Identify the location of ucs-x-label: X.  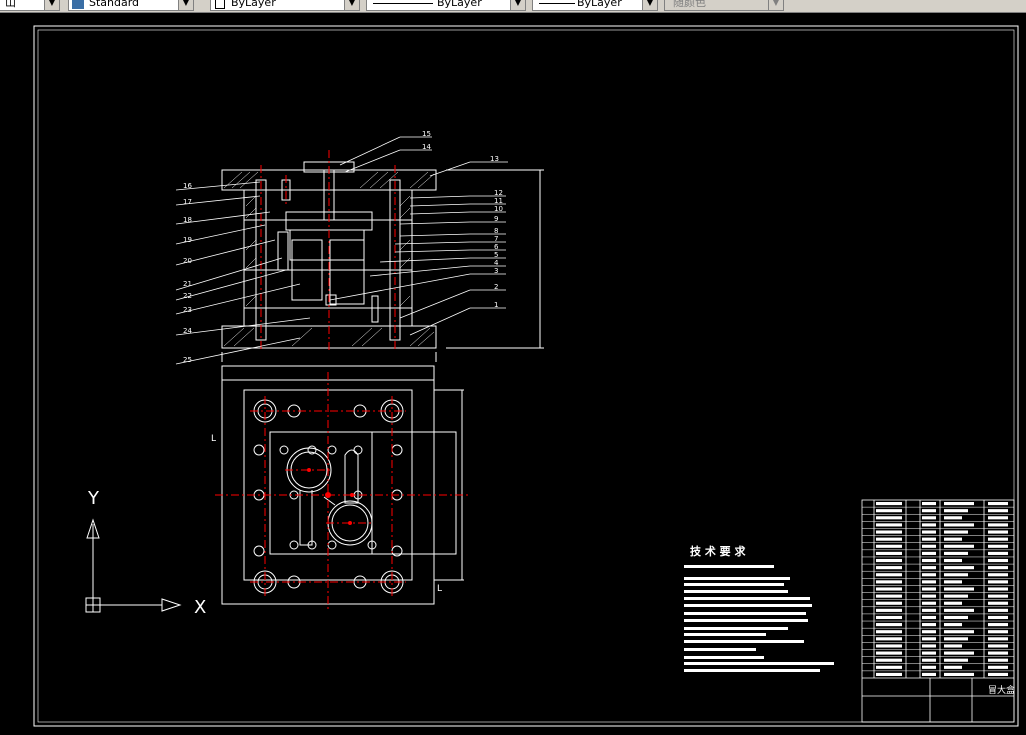
(200, 607).